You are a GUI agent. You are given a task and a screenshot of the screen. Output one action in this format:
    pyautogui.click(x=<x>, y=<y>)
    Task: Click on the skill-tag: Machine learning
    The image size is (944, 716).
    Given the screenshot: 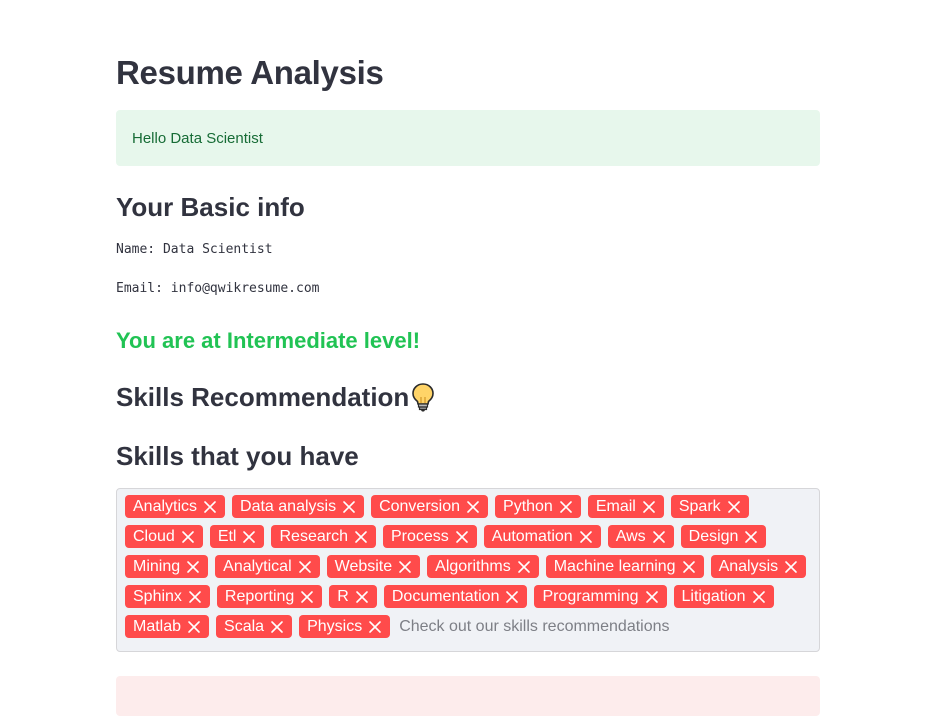 What is the action you would take?
    pyautogui.click(x=624, y=566)
    